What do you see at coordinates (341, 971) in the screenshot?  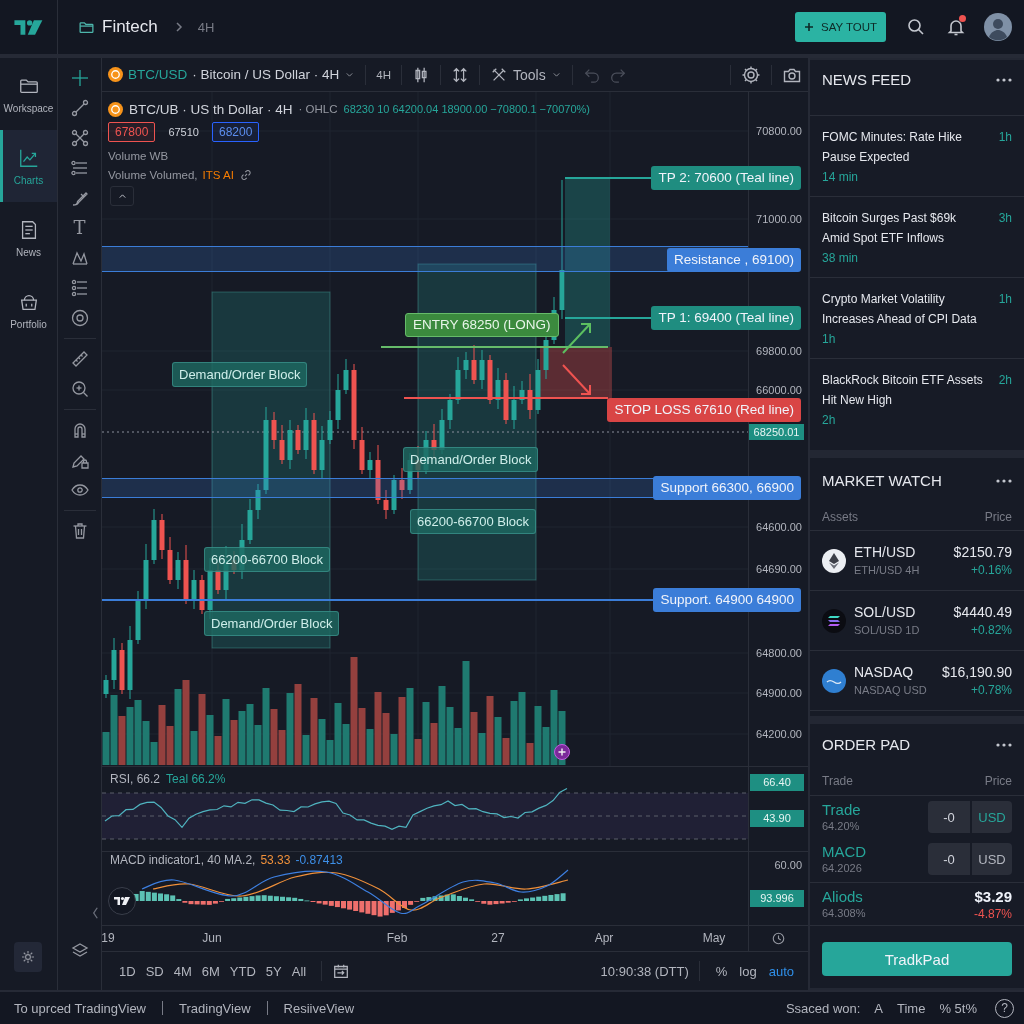 I see `calendar-icon` at bounding box center [341, 971].